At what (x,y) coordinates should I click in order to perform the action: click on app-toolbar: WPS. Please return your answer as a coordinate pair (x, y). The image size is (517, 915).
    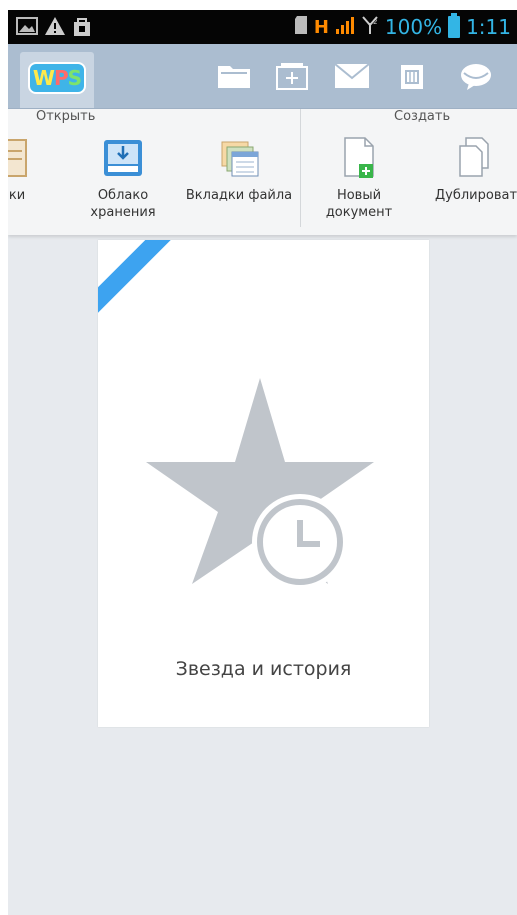
    Looking at the image, I should click on (262, 76).